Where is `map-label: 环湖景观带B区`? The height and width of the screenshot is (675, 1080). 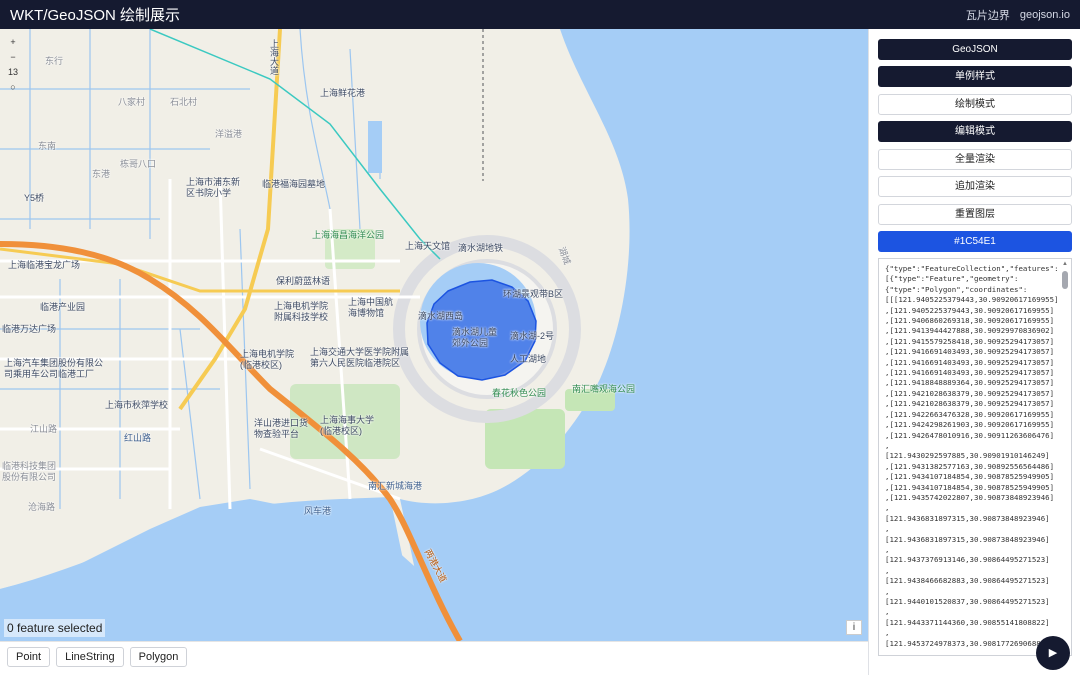 map-label: 环湖景观带B区 is located at coordinates (533, 294).